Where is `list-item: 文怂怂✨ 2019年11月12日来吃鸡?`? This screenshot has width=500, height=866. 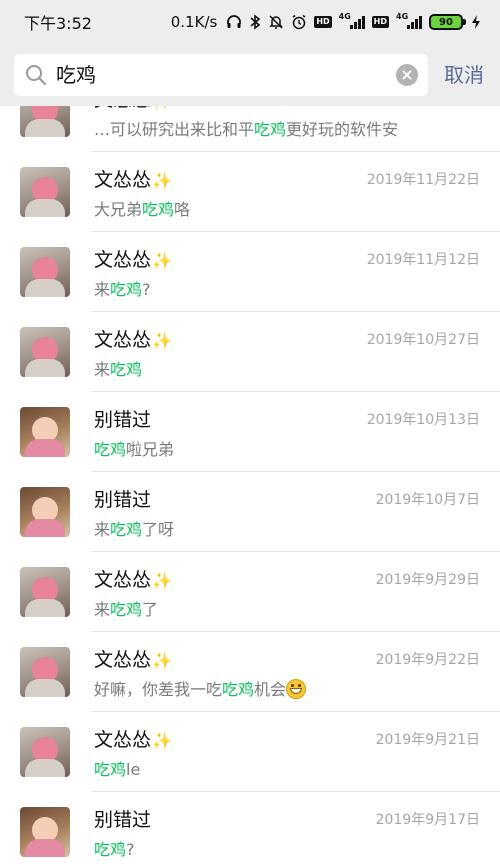 list-item: 文怂怂✨ 2019年11月12日来吃鸡? is located at coordinates (250, 272).